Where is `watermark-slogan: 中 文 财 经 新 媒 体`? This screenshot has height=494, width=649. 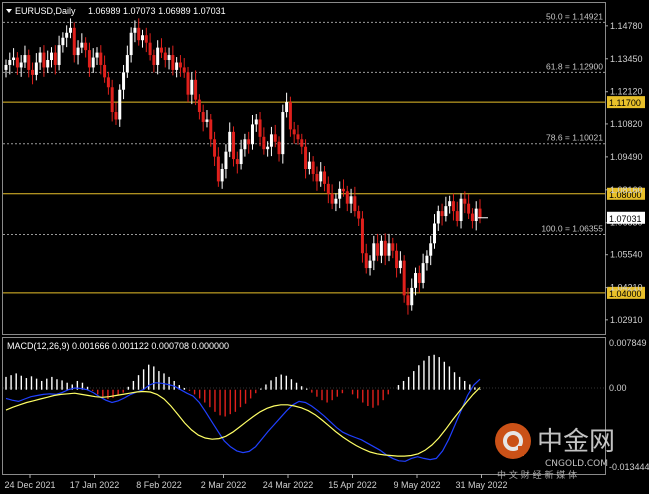 watermark-slogan: 中 文 财 经 新 媒 体 is located at coordinates (537, 475).